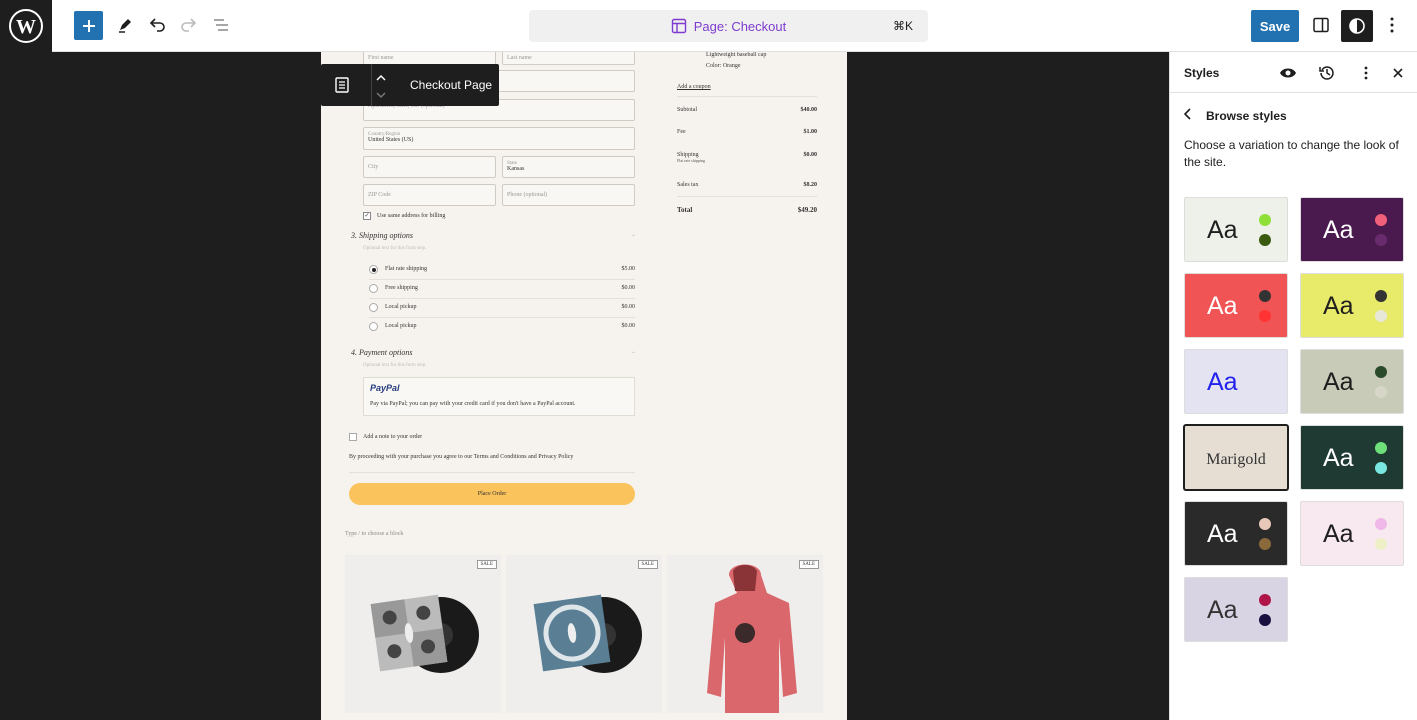 The image size is (1417, 720). I want to click on move-down-icon, so click(381, 96).